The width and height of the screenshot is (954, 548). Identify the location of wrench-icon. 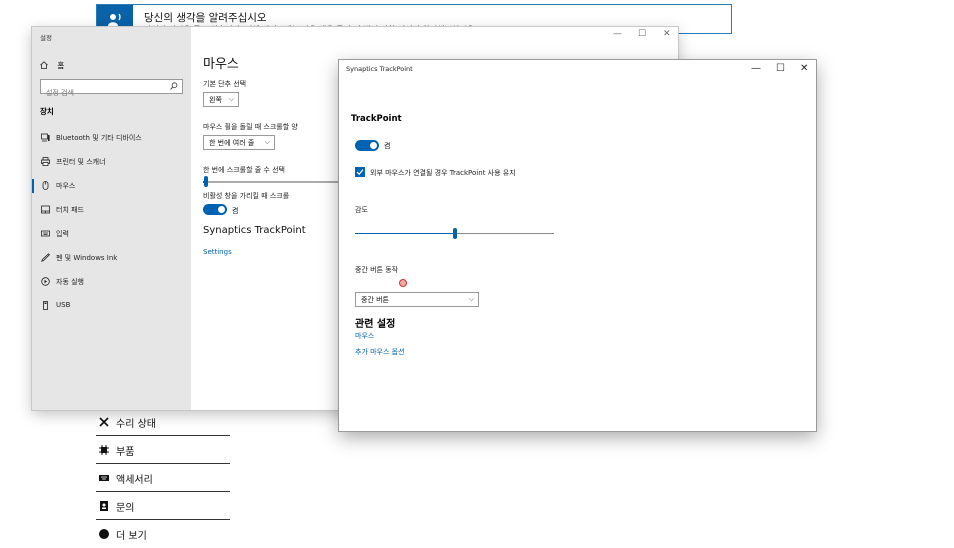
(104, 422).